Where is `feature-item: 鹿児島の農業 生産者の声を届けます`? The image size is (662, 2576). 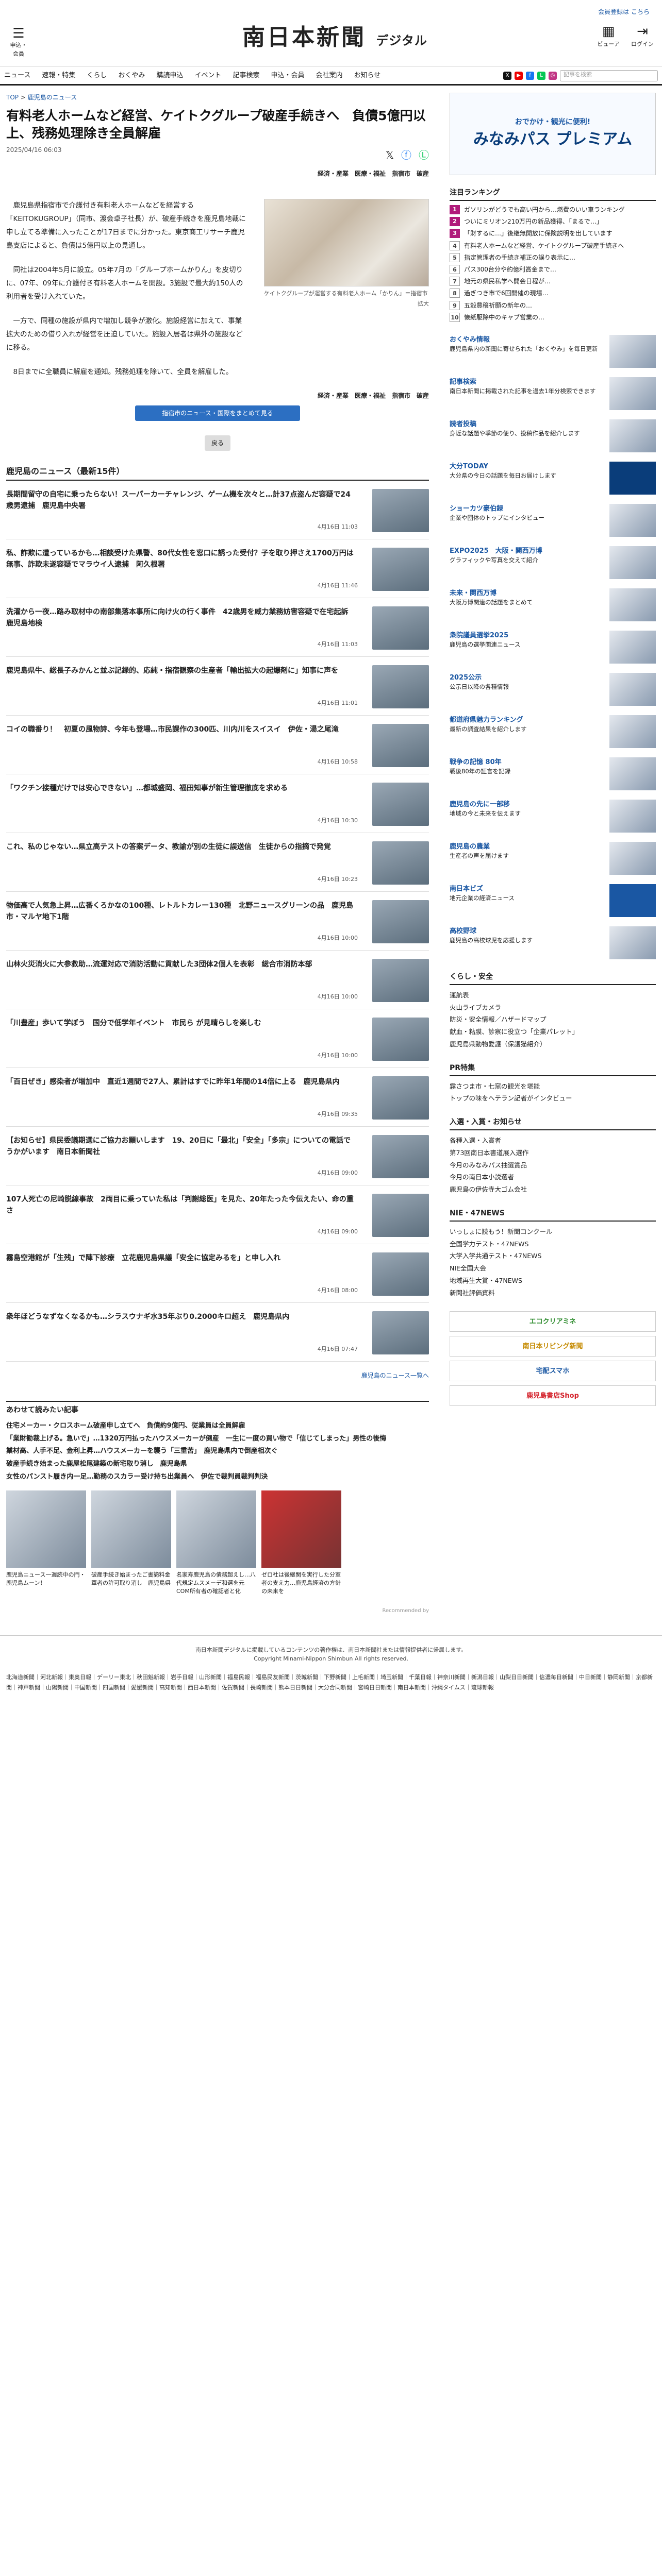
feature-item: 鹿児島の農業 生産者の声を届けます is located at coordinates (553, 858).